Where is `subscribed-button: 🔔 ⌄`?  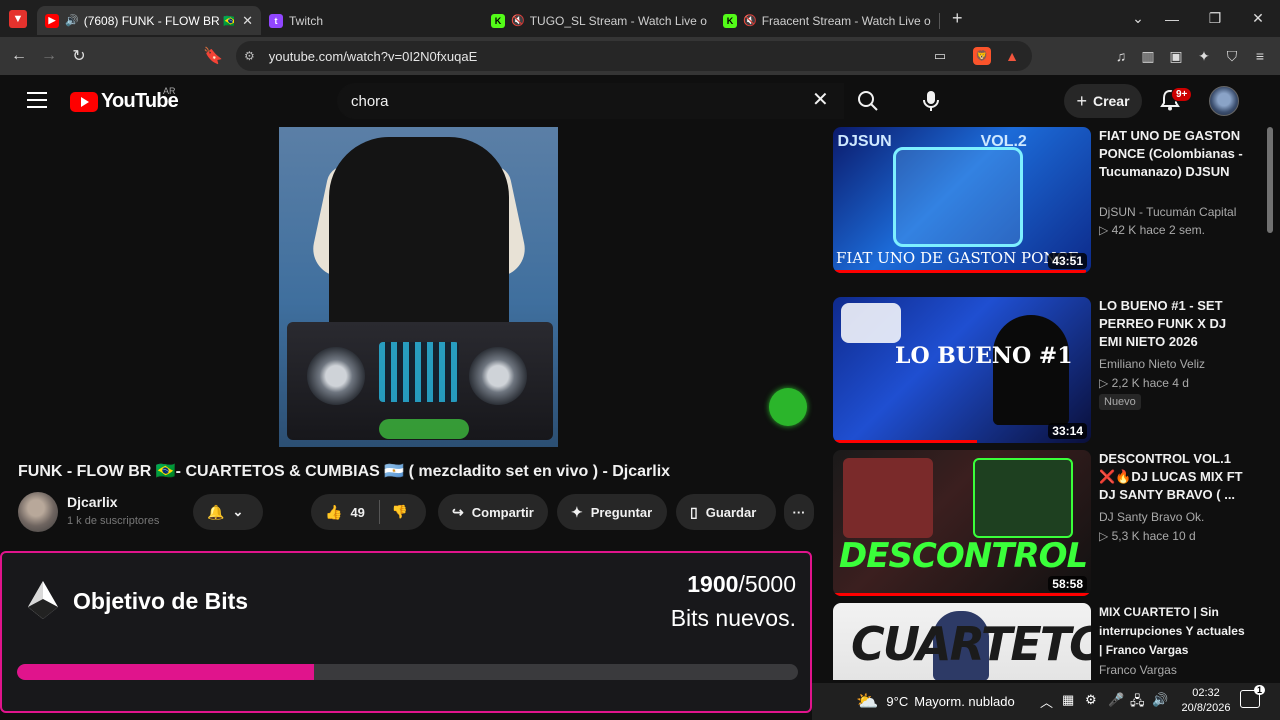
subscribed-button: 🔔 ⌄ is located at coordinates (228, 512).